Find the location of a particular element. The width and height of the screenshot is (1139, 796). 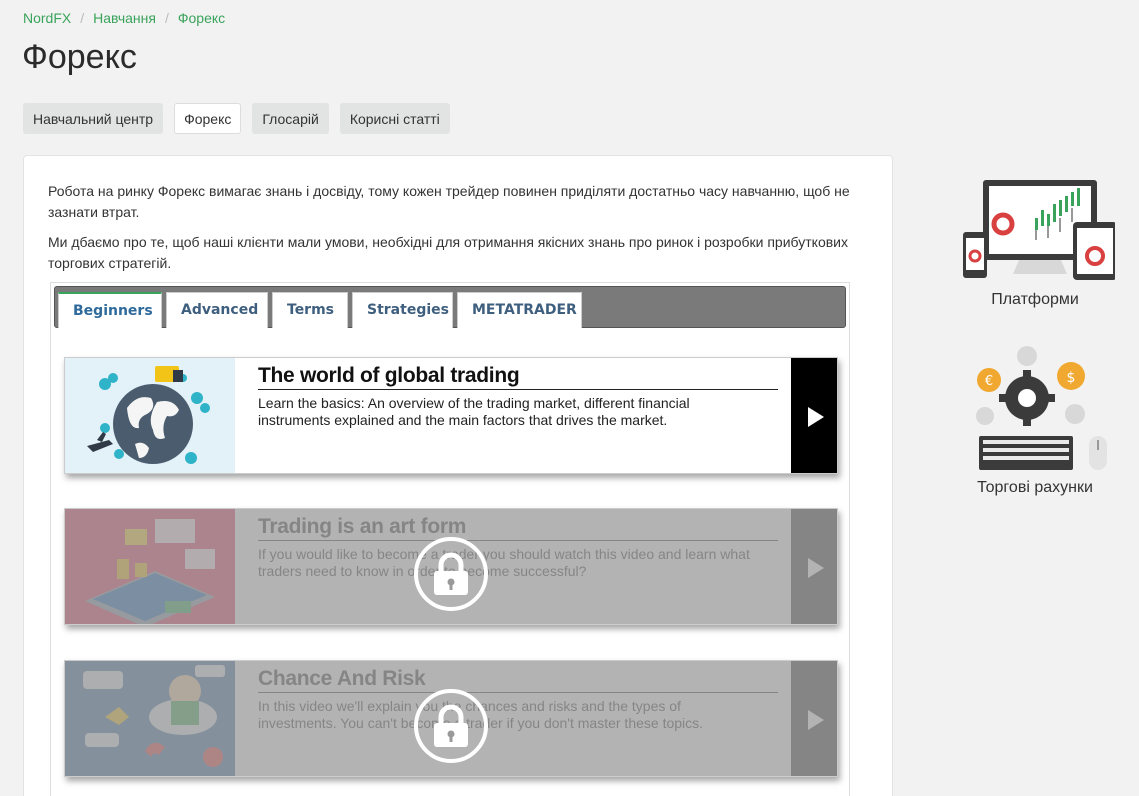

subnav-useful-articles: Корисні статті is located at coordinates (394, 118).